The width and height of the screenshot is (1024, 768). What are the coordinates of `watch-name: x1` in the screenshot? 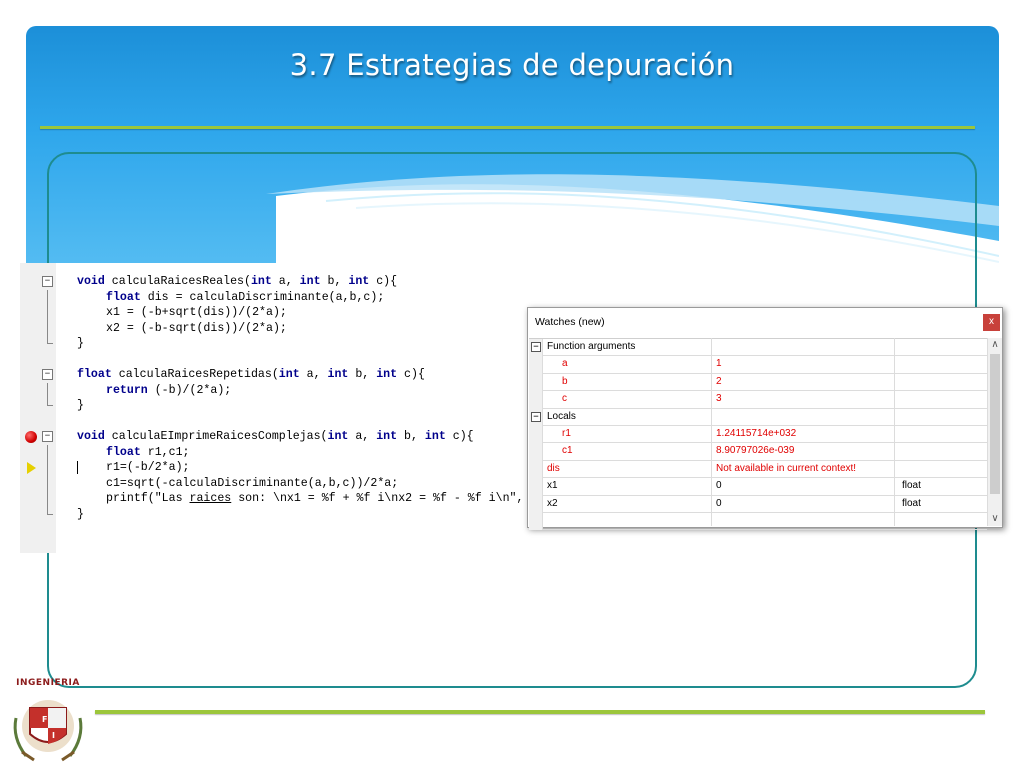 It's located at (552, 486).